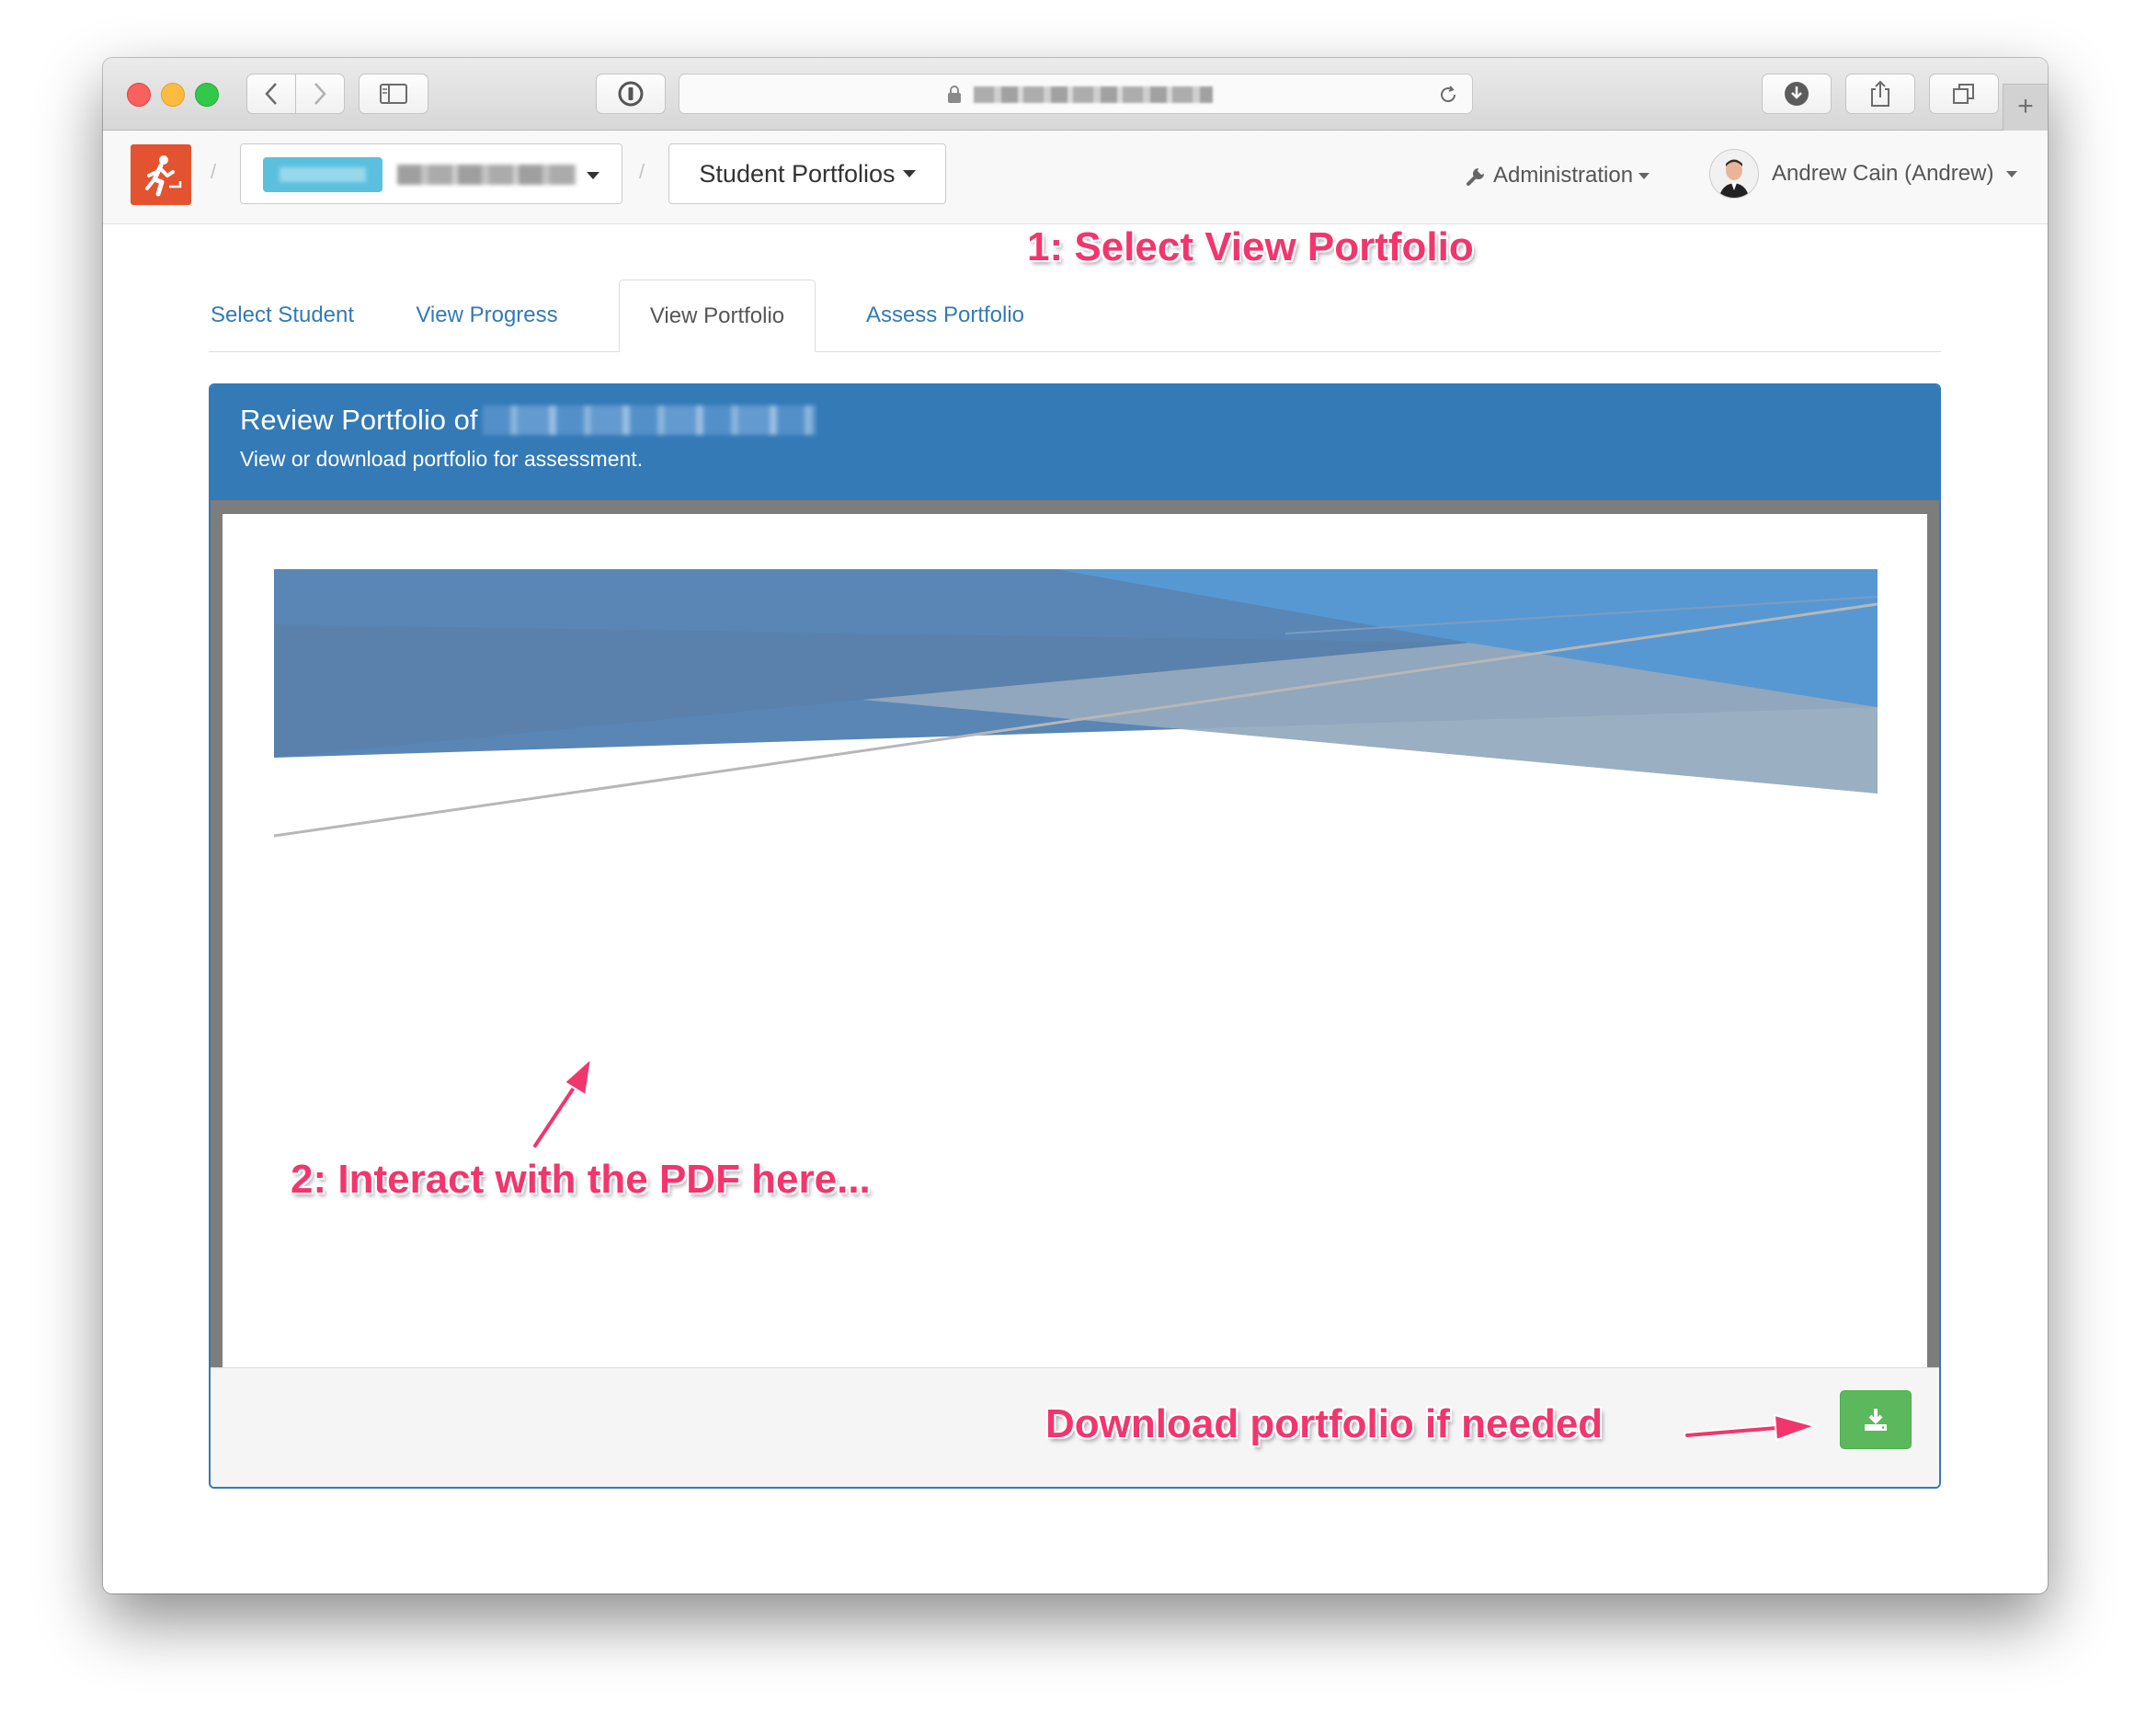 The height and width of the screenshot is (1736, 2146). I want to click on show-tabs-button, so click(1964, 94).